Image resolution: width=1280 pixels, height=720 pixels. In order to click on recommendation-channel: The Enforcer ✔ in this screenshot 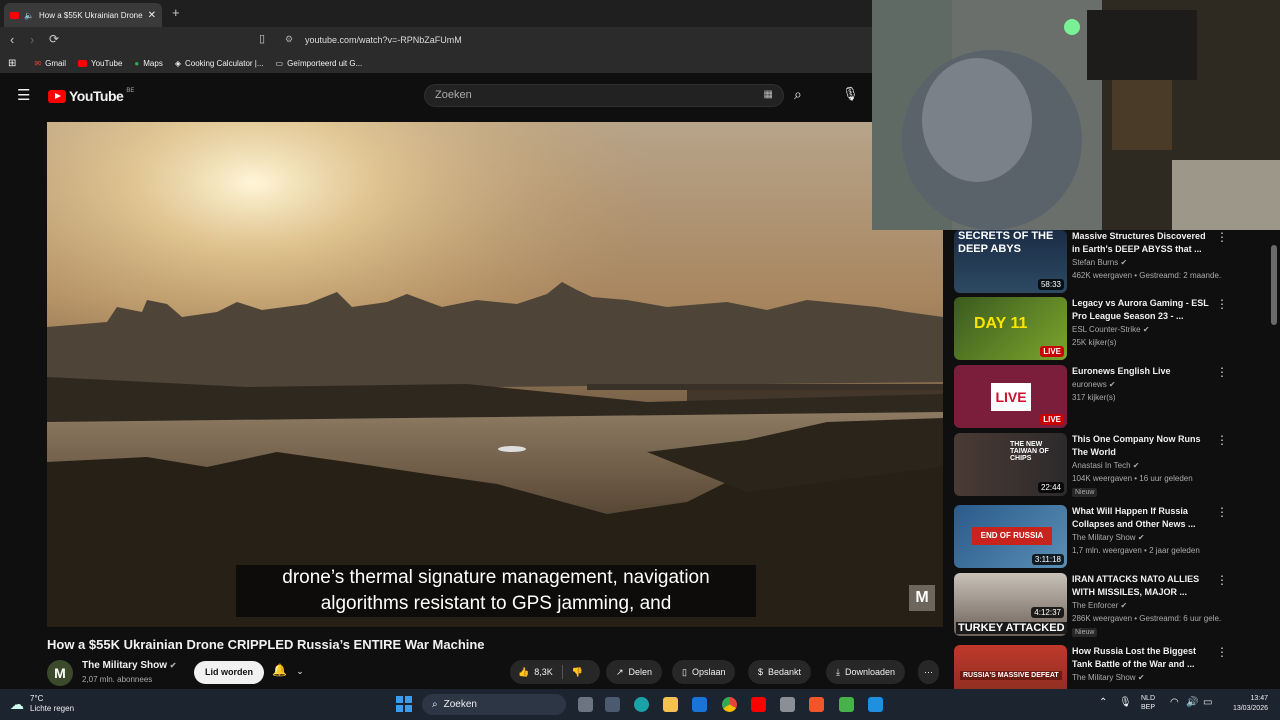, I will do `click(1099, 605)`.